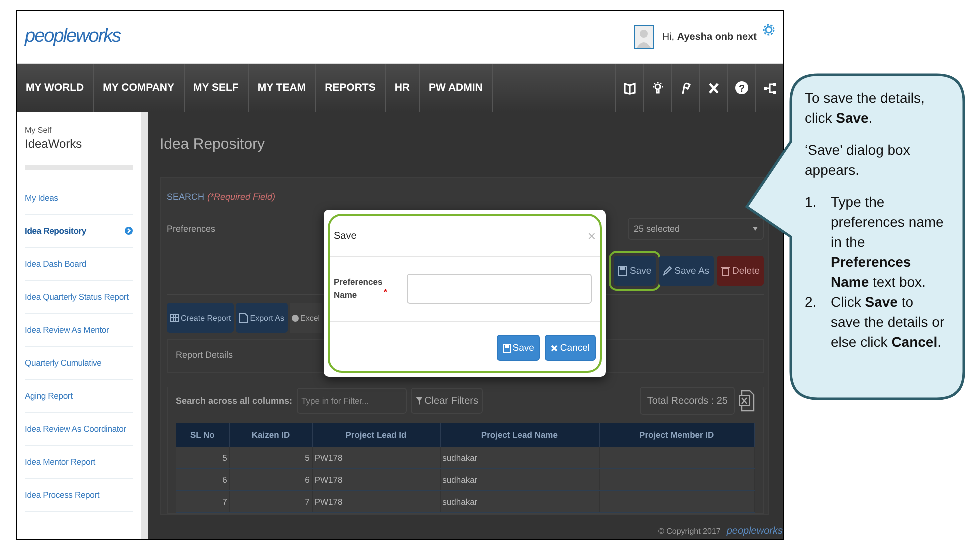  I want to click on sidebar-item: Quarterly Cumulative, so click(79, 363).